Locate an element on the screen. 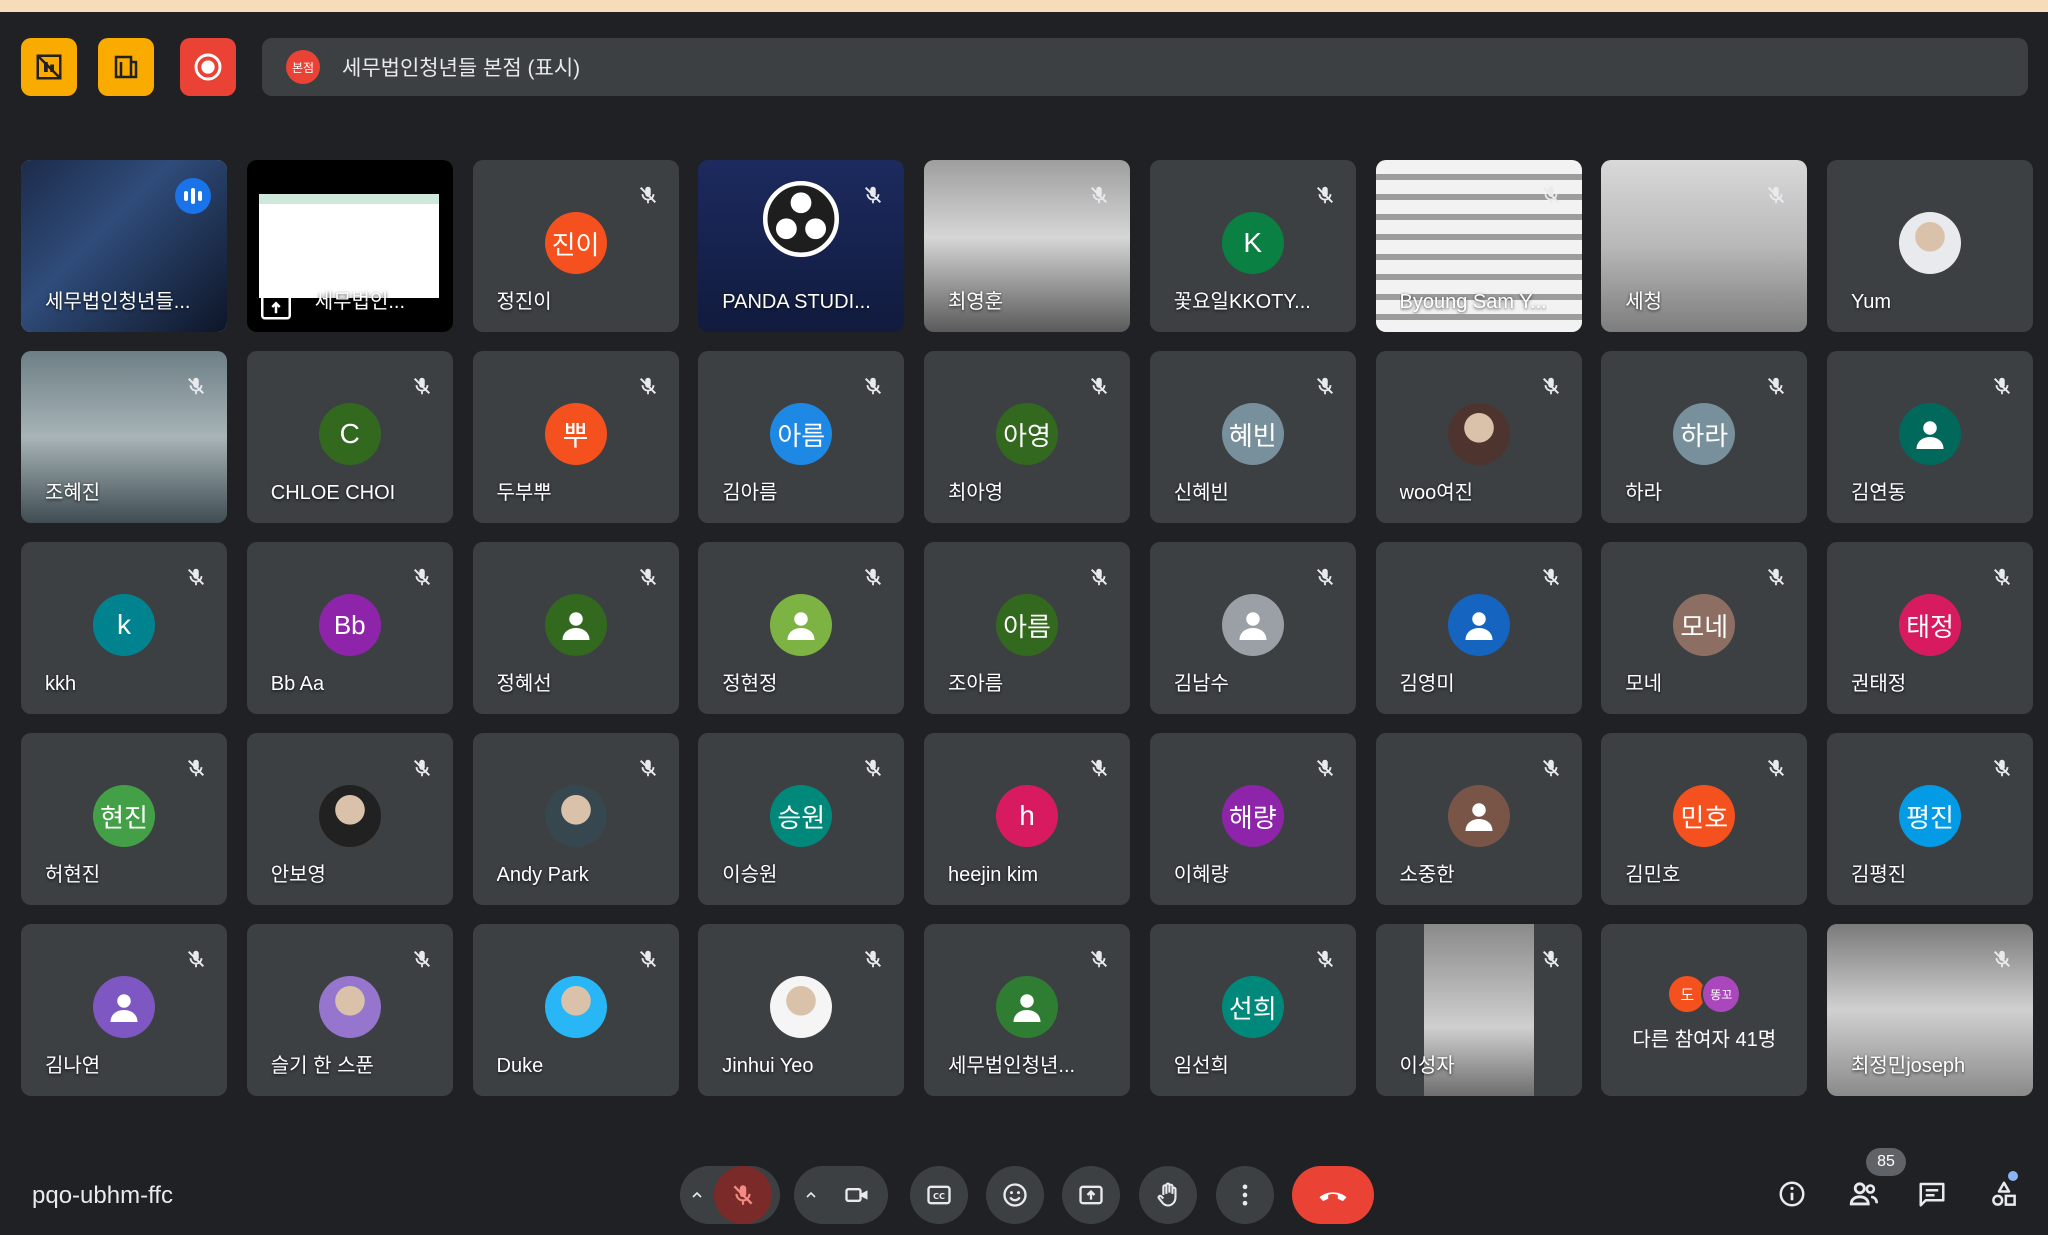 The width and height of the screenshot is (2048, 1235). presentation-banner: 본점 세무법인청년들 본점 (표시) is located at coordinates (1145, 67).